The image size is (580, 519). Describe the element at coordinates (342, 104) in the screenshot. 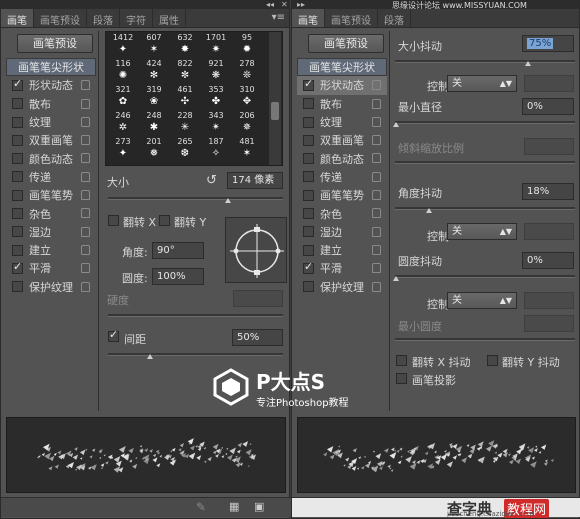

I see `brush-section-item: 散布` at that location.